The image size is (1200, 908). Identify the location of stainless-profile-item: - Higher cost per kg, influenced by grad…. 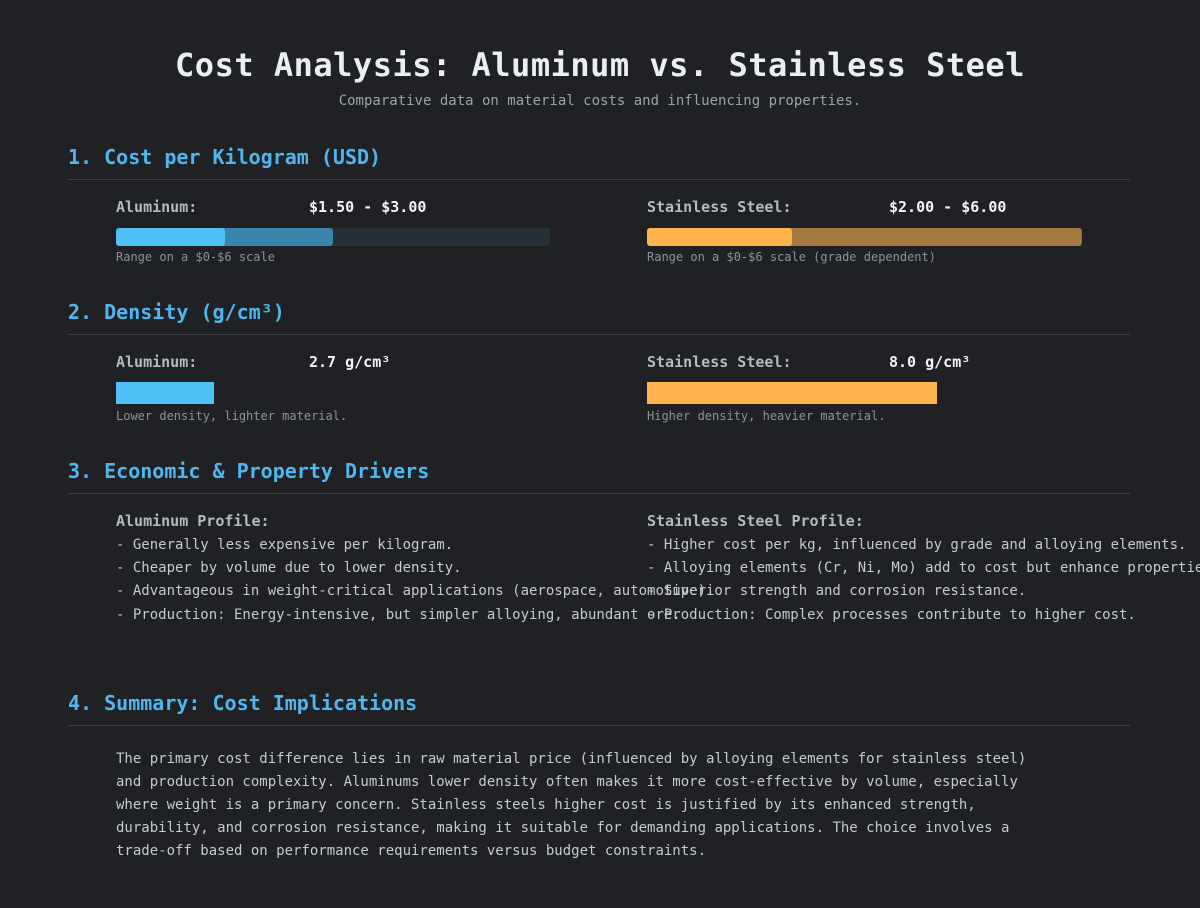
(917, 545).